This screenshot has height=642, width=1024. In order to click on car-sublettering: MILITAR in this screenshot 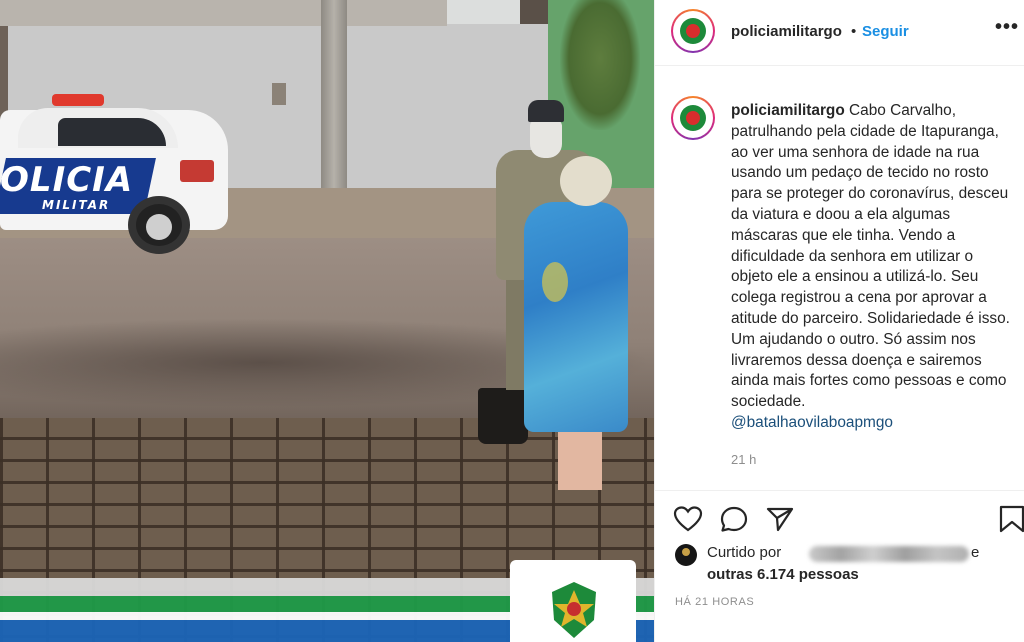, I will do `click(76, 205)`.